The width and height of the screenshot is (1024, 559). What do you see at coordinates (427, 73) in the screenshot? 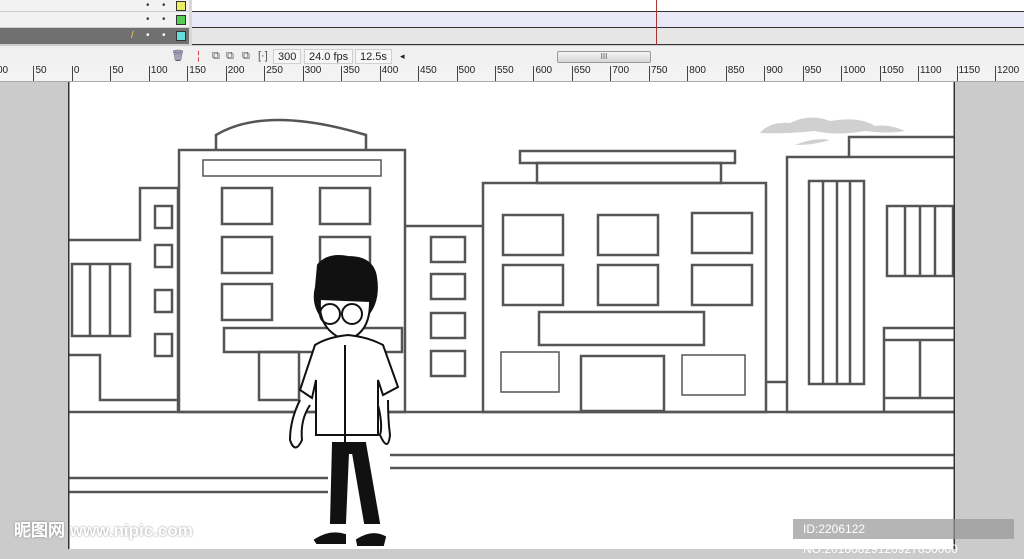
I see `ruler-label: 450` at bounding box center [427, 73].